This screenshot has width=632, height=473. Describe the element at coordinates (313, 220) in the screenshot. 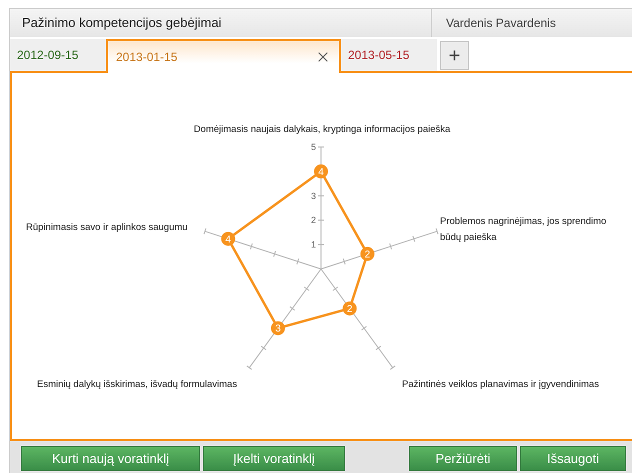

I see `scale-label: 2` at that location.